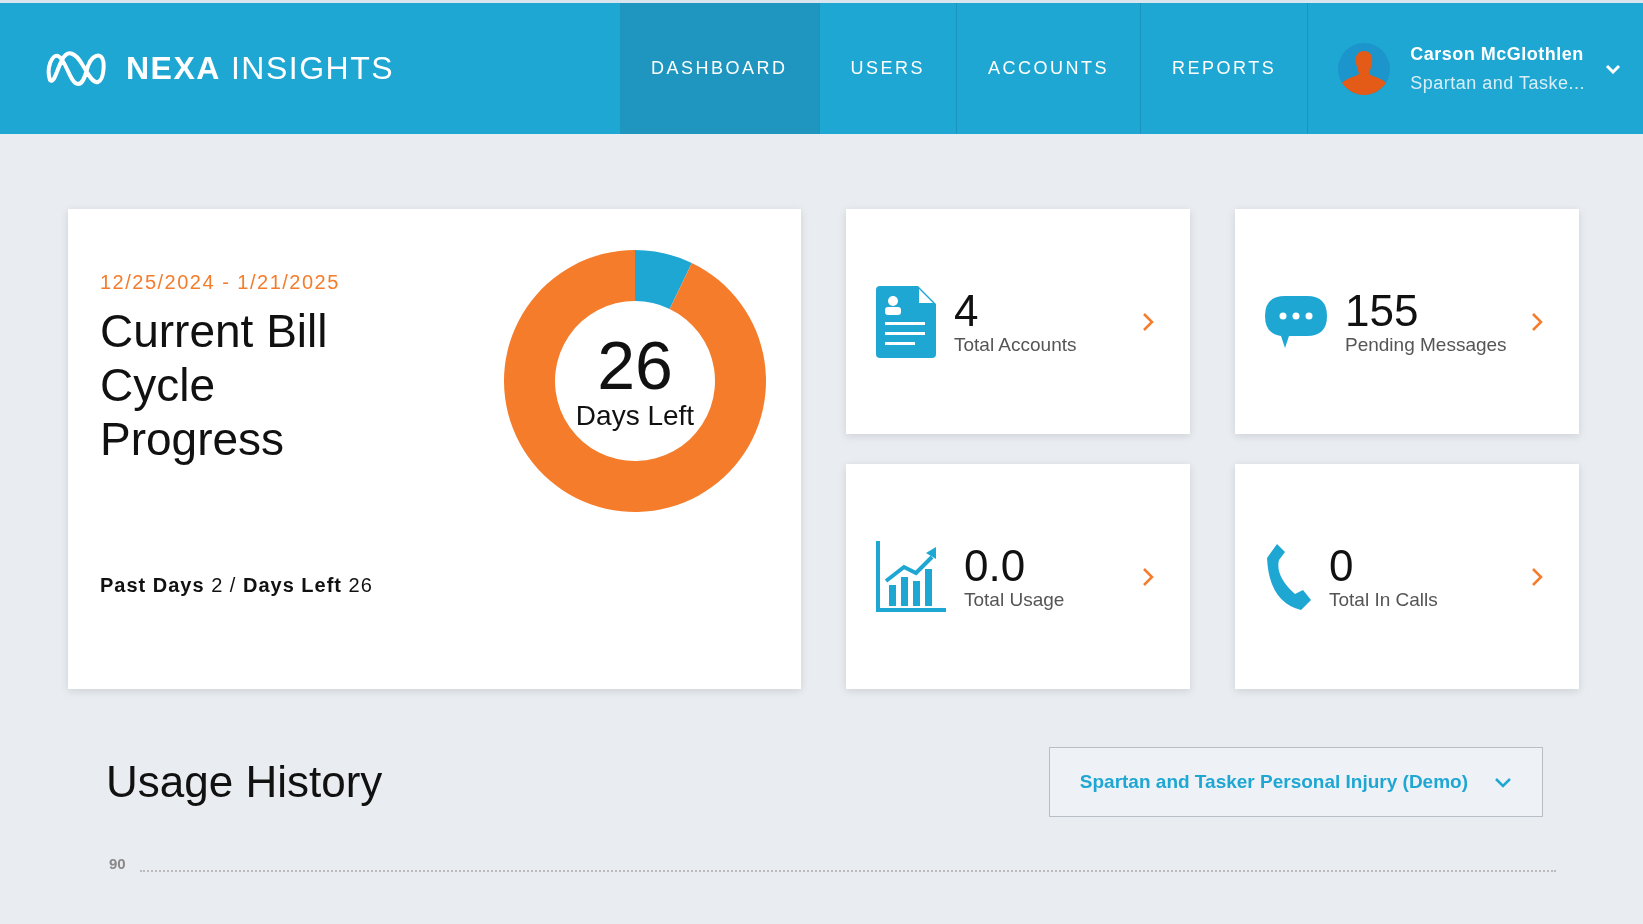 The image size is (1643, 924). What do you see at coordinates (1497, 54) in the screenshot?
I see `user-name: Carson McGlothlen` at bounding box center [1497, 54].